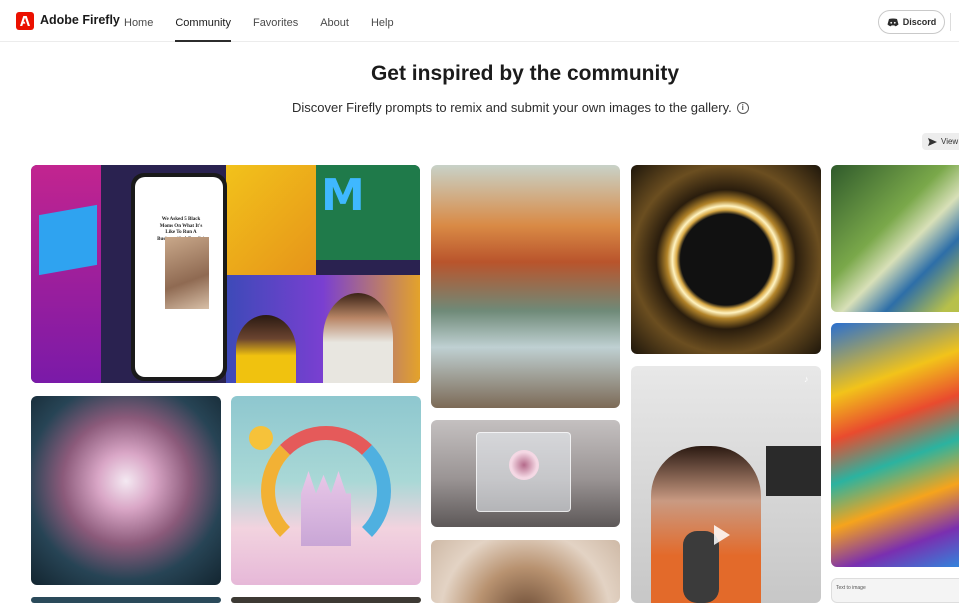 This screenshot has width=959, height=603. I want to click on discord-icon, so click(893, 22).